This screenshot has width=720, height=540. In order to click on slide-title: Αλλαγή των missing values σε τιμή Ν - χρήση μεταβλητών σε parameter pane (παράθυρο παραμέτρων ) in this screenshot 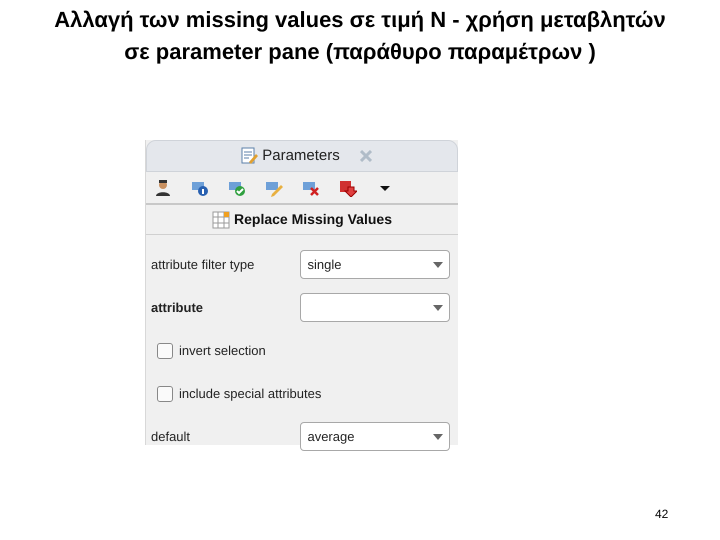, I will do `click(360, 36)`.